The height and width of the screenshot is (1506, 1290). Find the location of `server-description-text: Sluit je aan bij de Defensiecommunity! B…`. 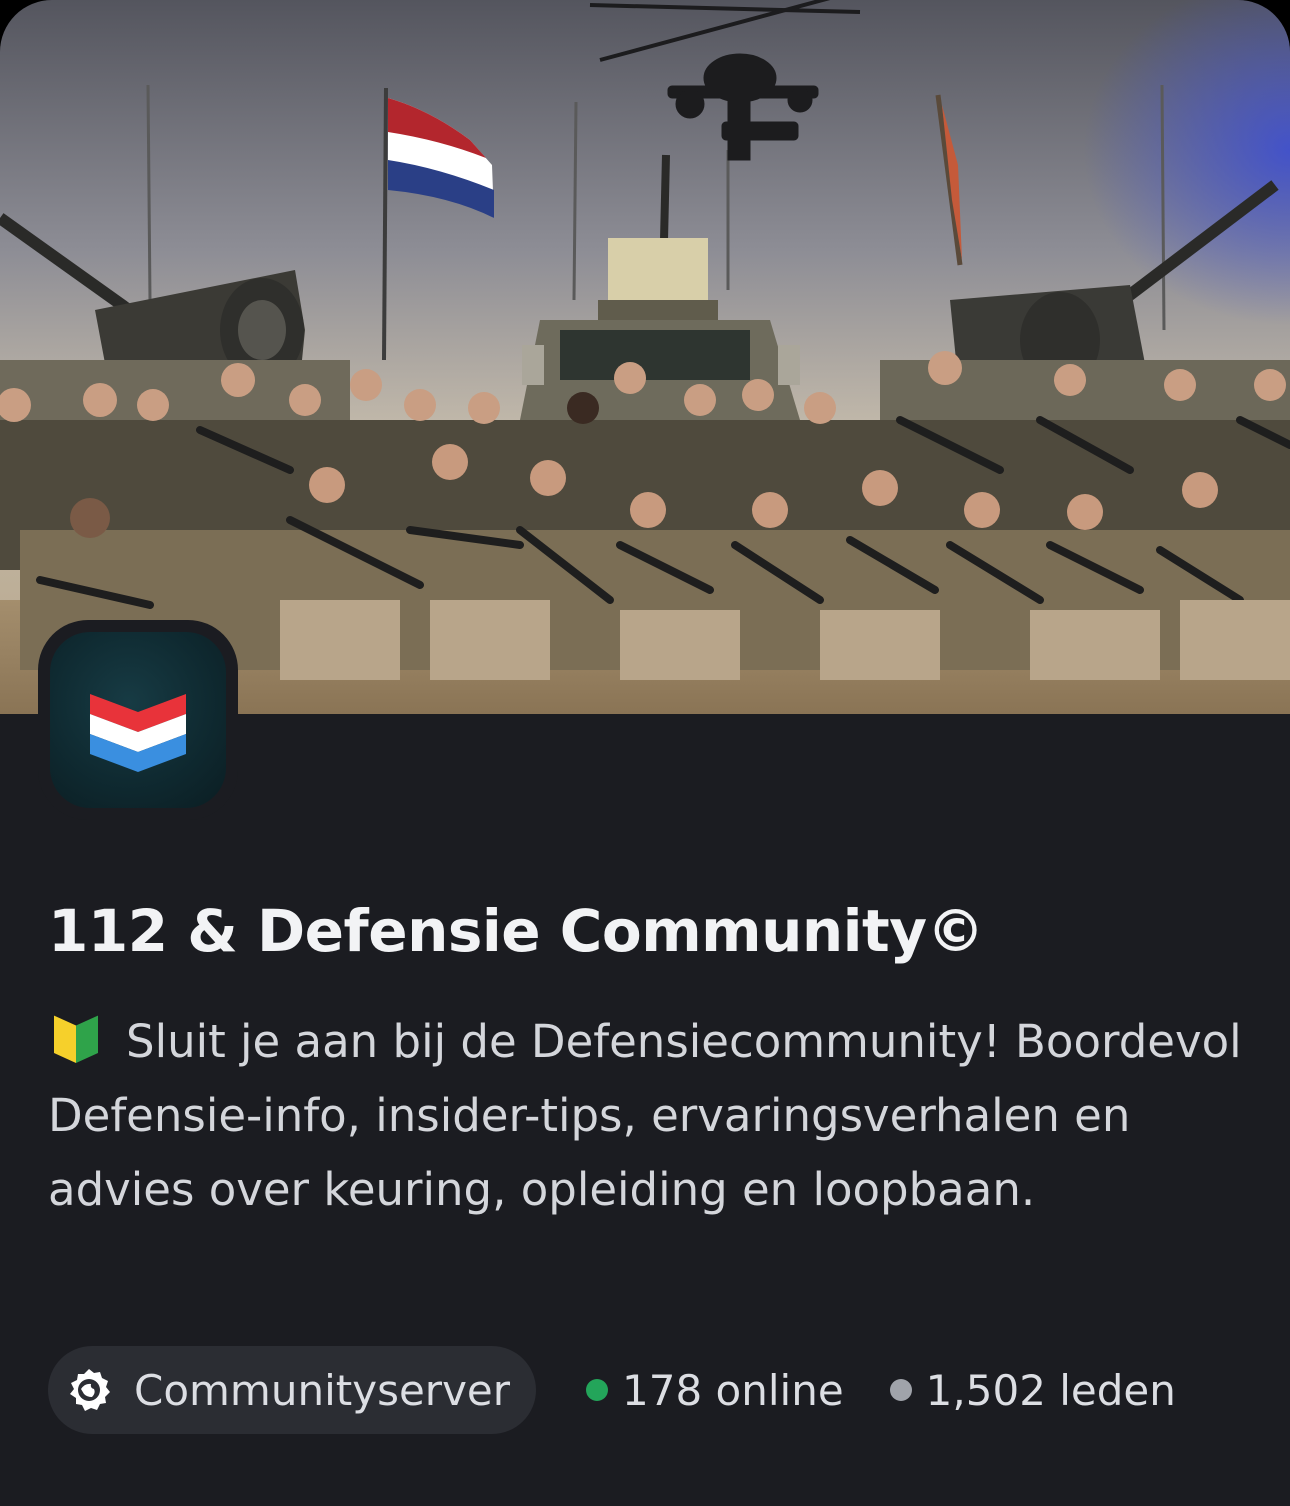

server-description-text: Sluit je aan bij de Defensiecommunity! B… is located at coordinates (645, 1115).